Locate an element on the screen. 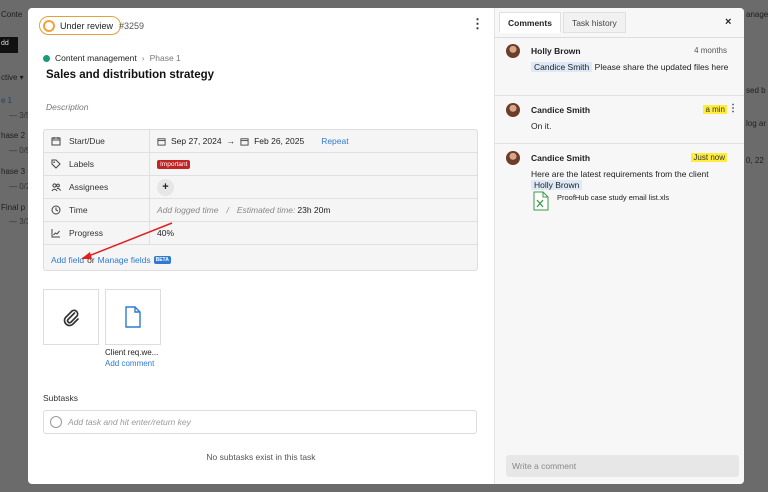 The height and width of the screenshot is (492, 768). tab-divider is located at coordinates (619, 37).